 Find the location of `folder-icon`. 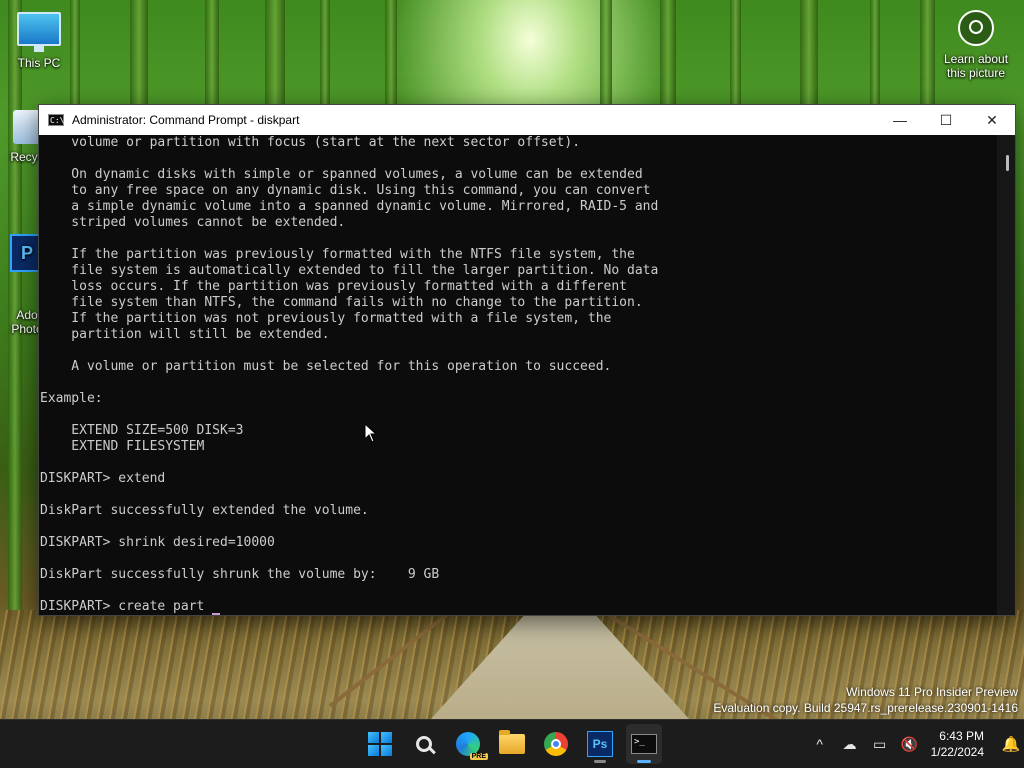

folder-icon is located at coordinates (512, 742).